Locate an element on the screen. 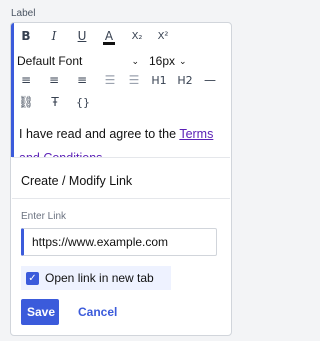  open-new-tab-option: ✓ Open link in new tab is located at coordinates (96, 278).